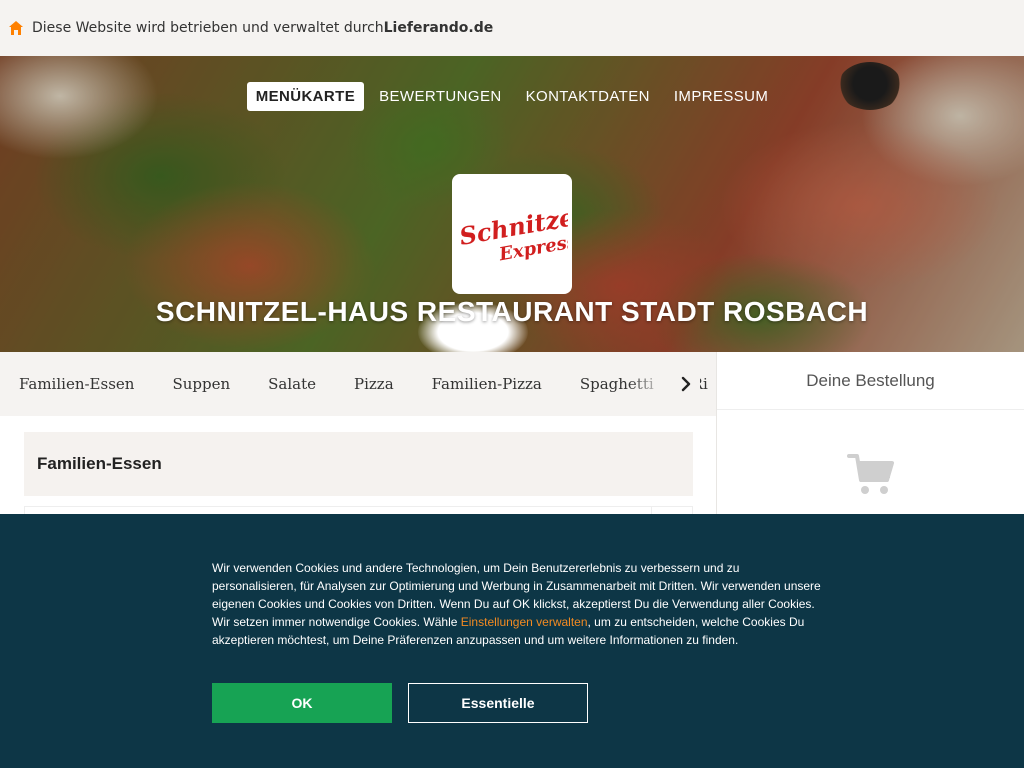 This screenshot has height=768, width=1024. What do you see at coordinates (302, 703) in the screenshot?
I see `cookie-ok-button: OK` at bounding box center [302, 703].